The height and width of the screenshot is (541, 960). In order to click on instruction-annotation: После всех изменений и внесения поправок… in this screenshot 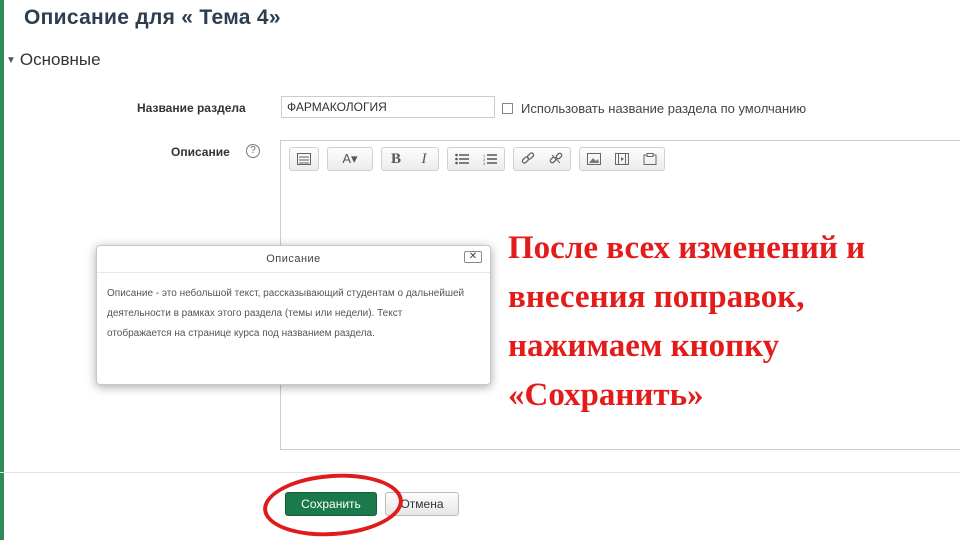, I will do `click(687, 321)`.